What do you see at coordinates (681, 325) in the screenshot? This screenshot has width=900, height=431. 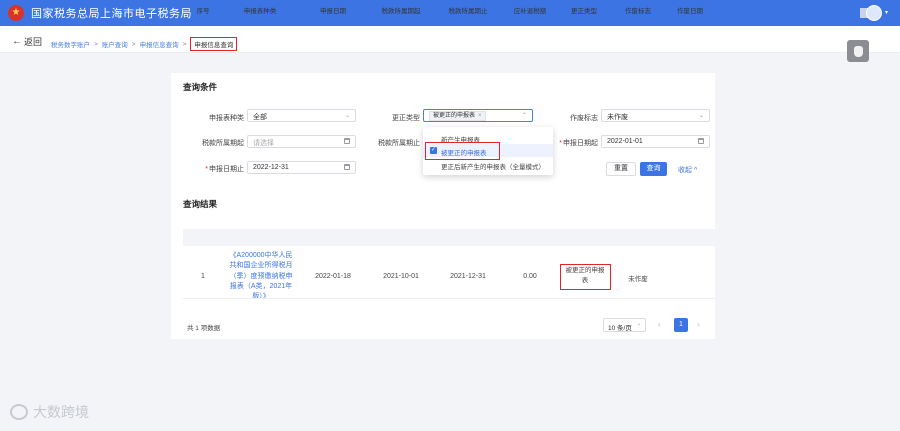 I see `page-number-current: 1` at bounding box center [681, 325].